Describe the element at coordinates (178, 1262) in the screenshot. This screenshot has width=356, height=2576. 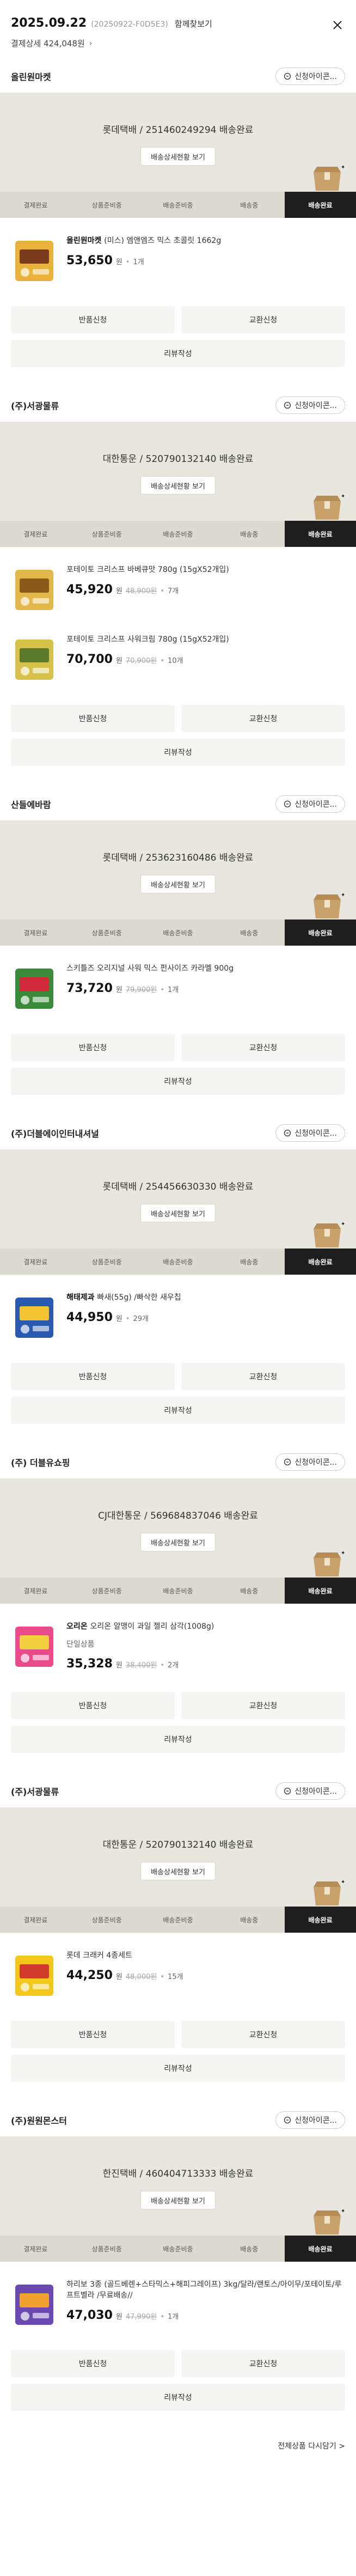
I see `delivery-steps: 결제완료 상품준비중 배송준비중 배송중 배송완료` at that location.